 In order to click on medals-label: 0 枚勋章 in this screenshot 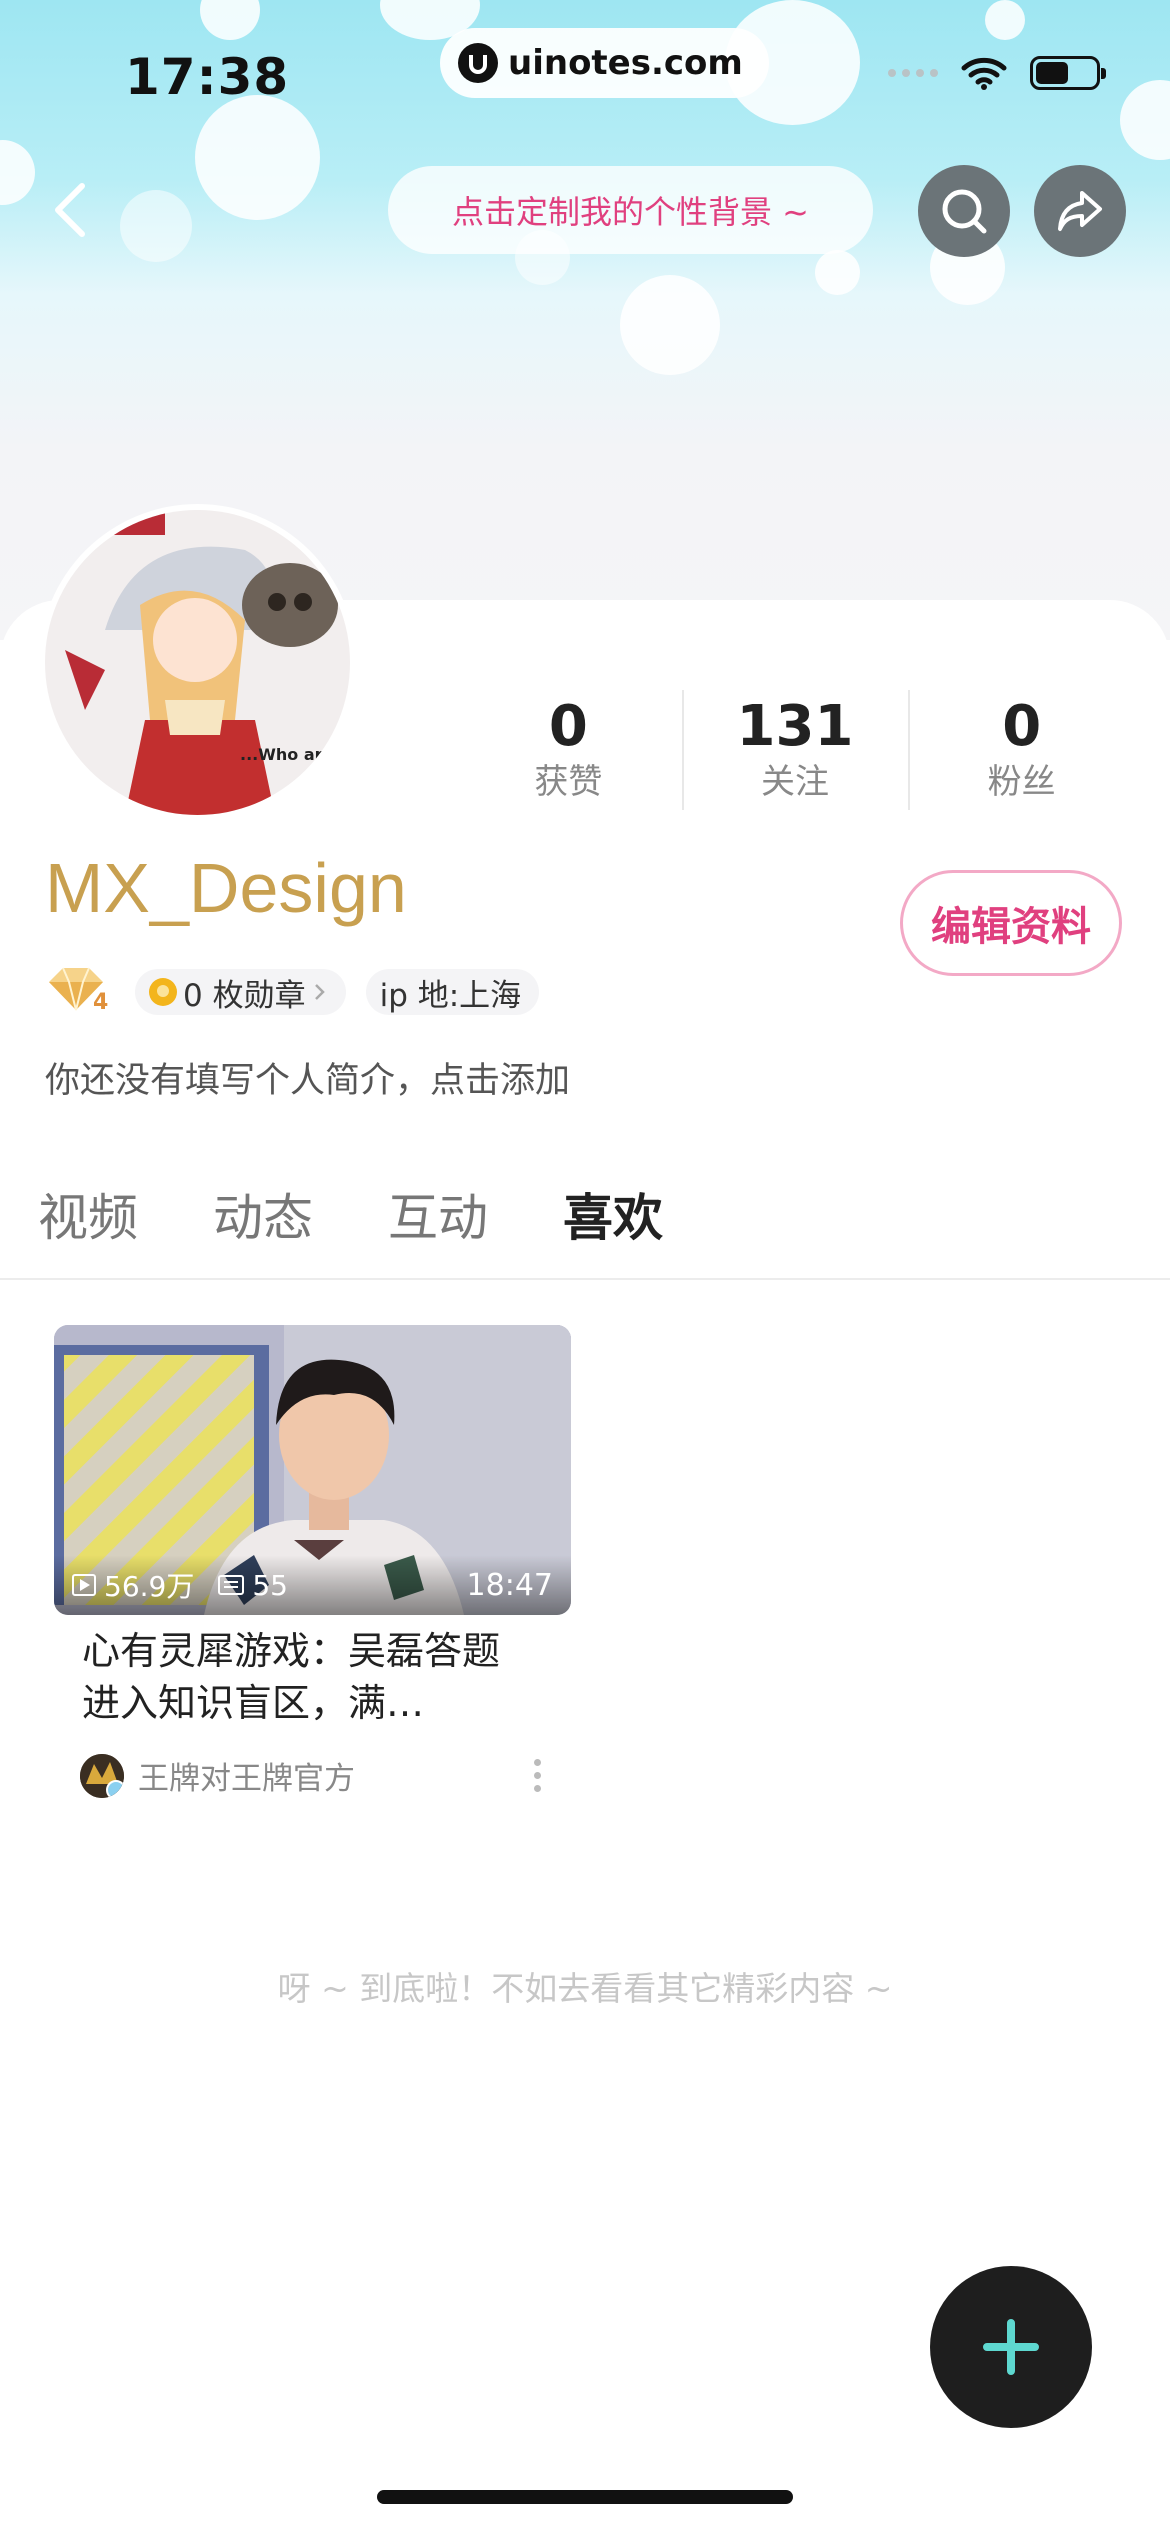, I will do `click(244, 995)`.